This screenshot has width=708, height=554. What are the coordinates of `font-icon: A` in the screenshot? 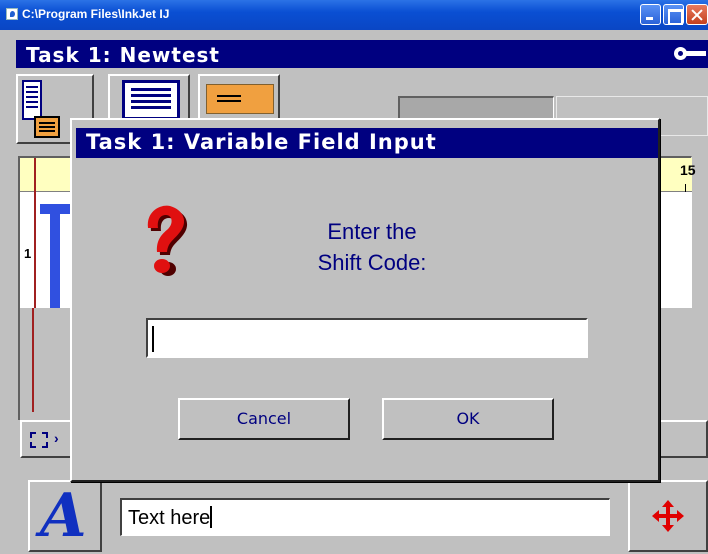 It's located at (63, 516).